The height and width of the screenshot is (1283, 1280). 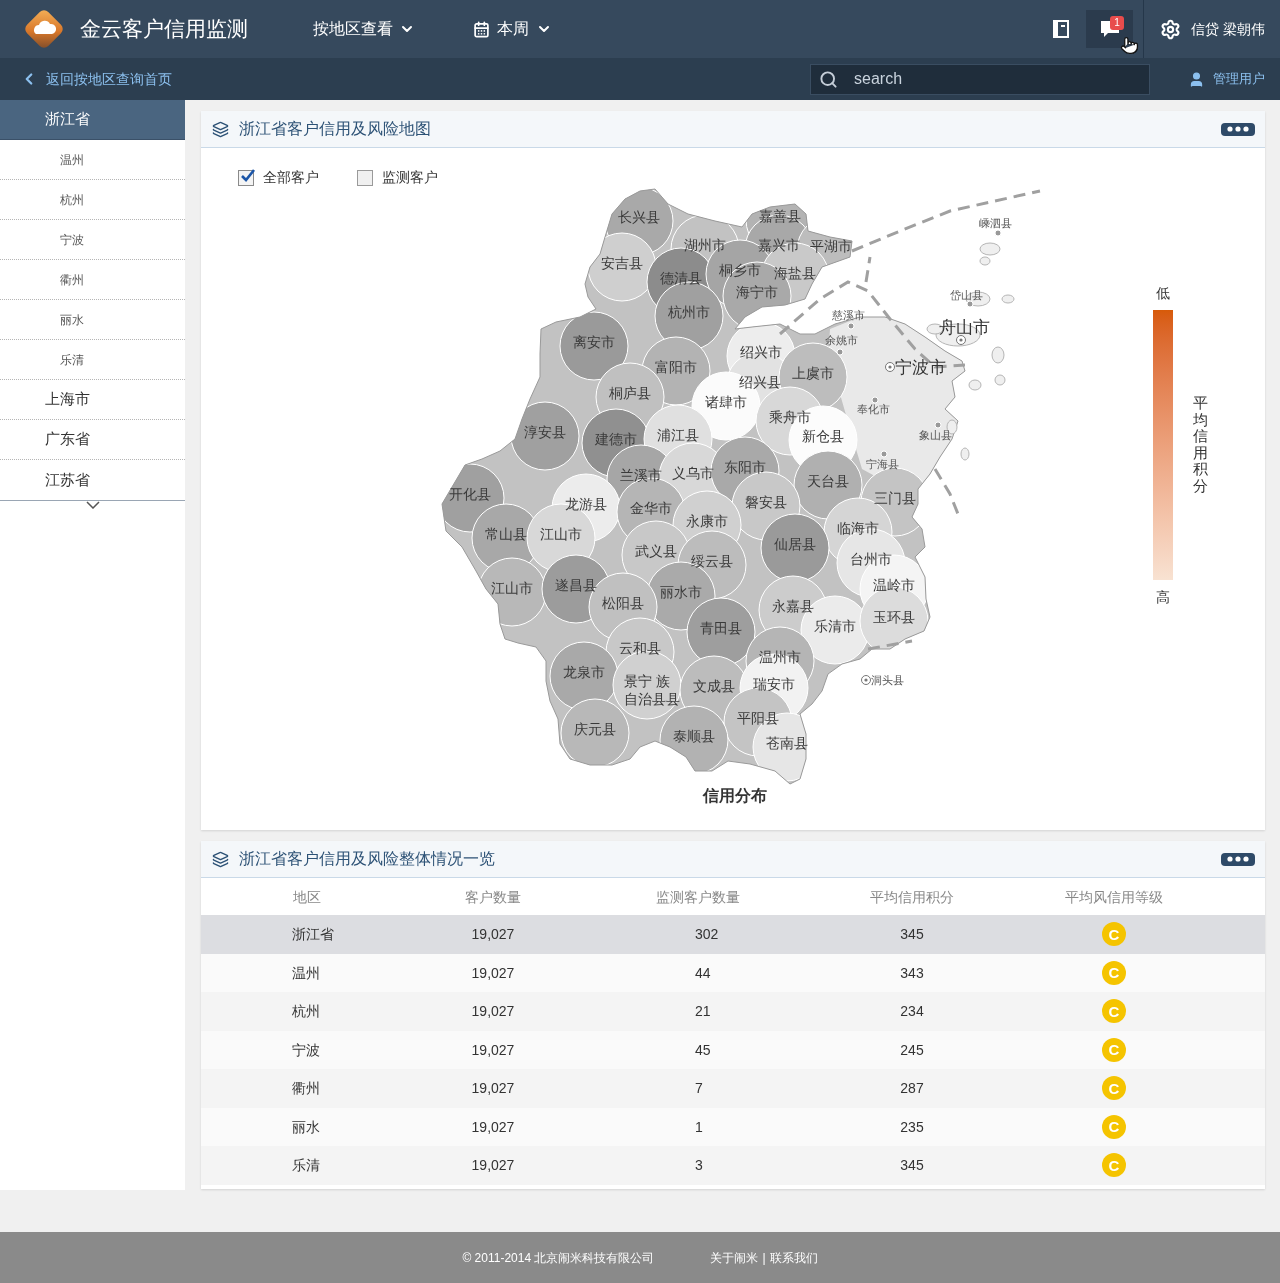 I want to click on map-label: 舟山市, so click(x=964, y=327).